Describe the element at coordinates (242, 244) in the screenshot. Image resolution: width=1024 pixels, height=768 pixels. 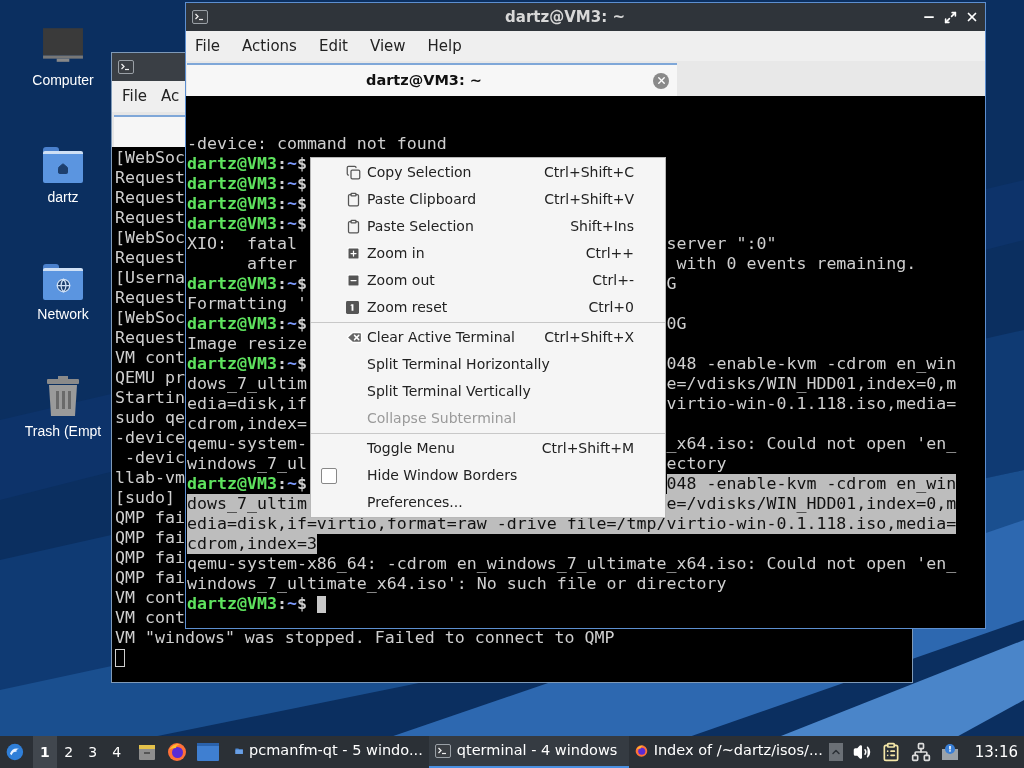
I see `terminal-output-line: XIO: fatal` at that location.